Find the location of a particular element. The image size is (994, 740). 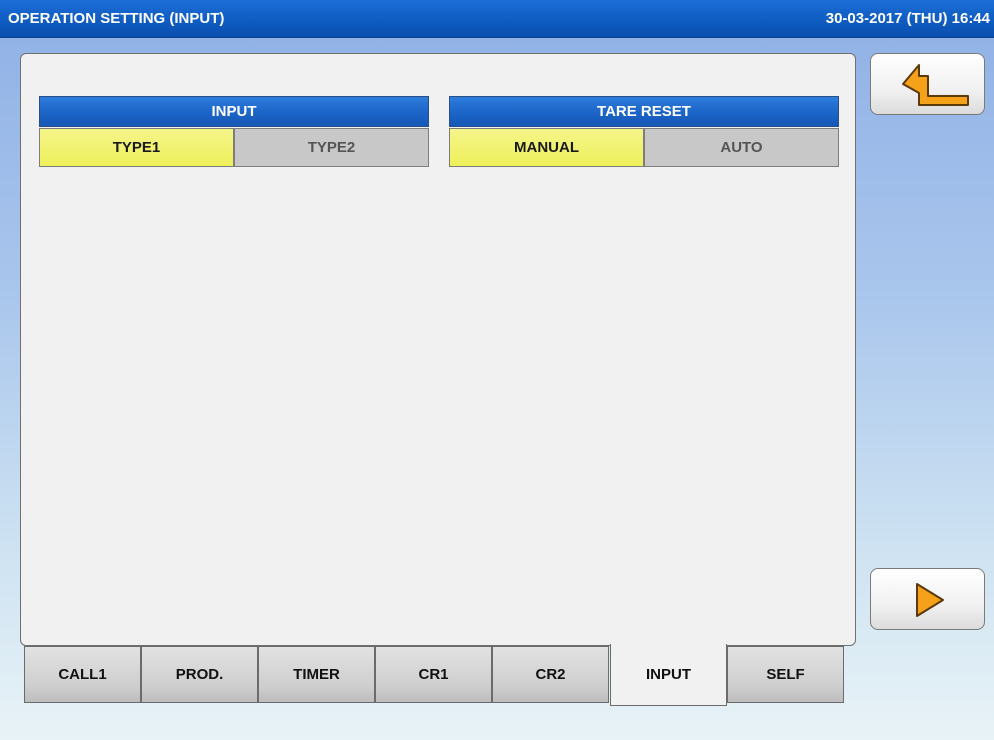

tab-cr1: CR1 is located at coordinates (433, 674).